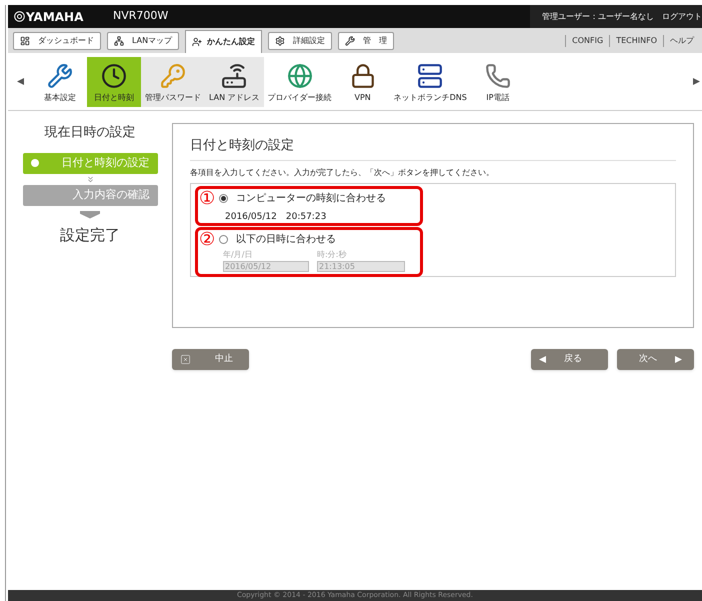 The width and height of the screenshot is (702, 601). I want to click on menu-item: ネットボランチDNS, so click(430, 81).